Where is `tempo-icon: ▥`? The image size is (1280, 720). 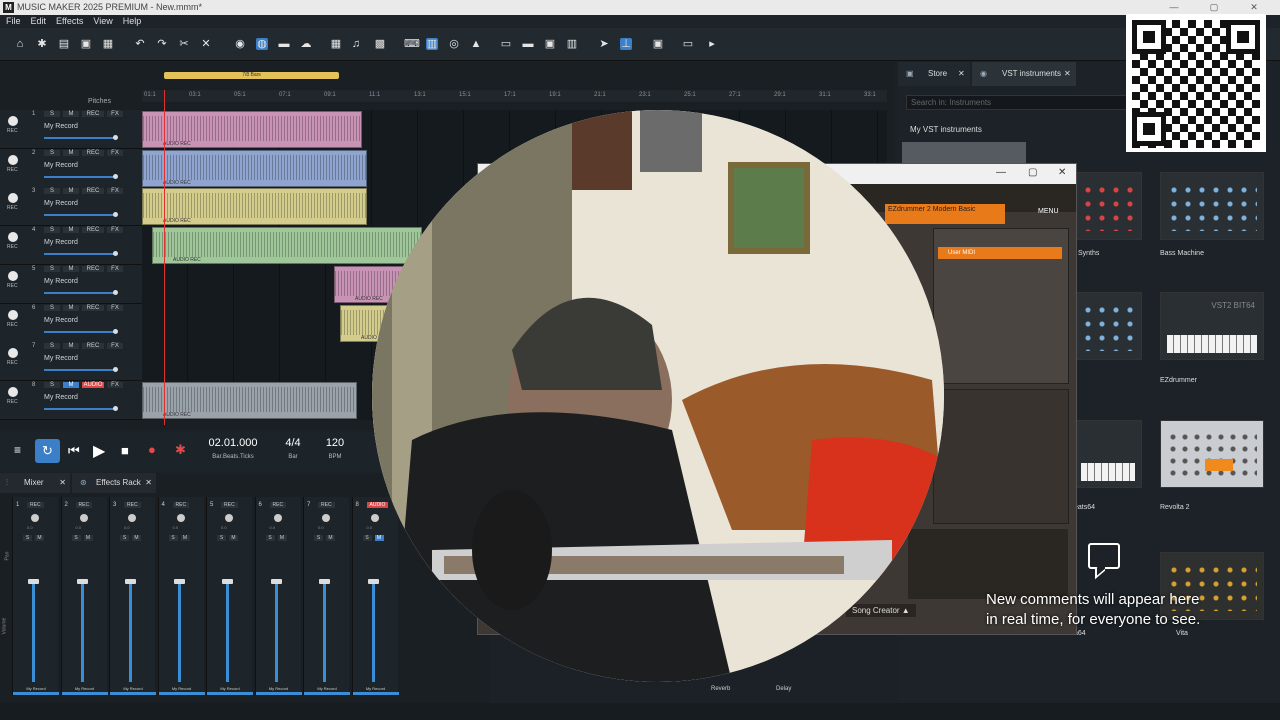
tempo-icon: ▥ is located at coordinates (432, 44).